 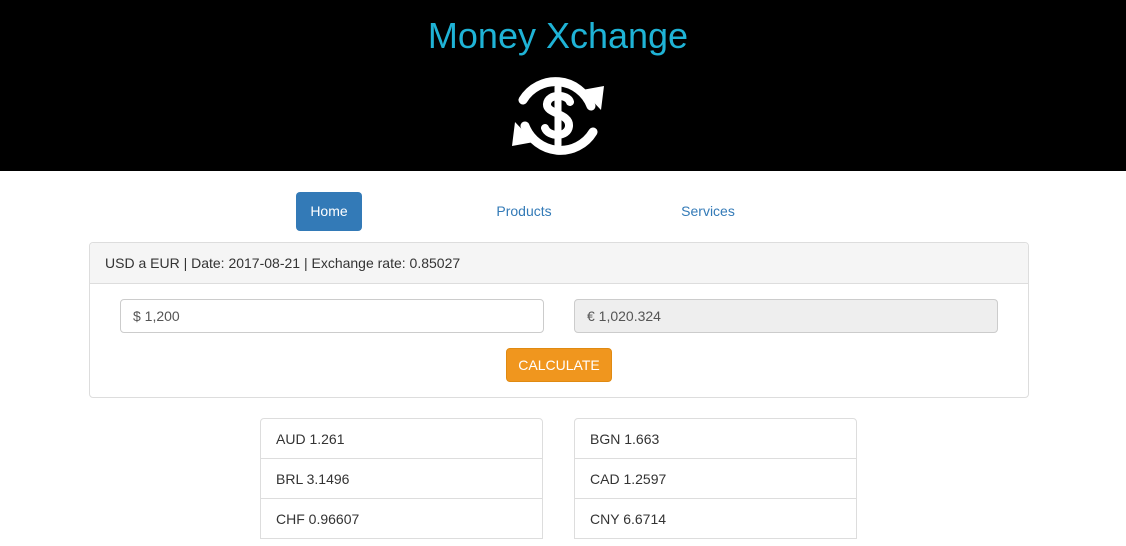 I want to click on nav-services: Services, so click(x=708, y=211).